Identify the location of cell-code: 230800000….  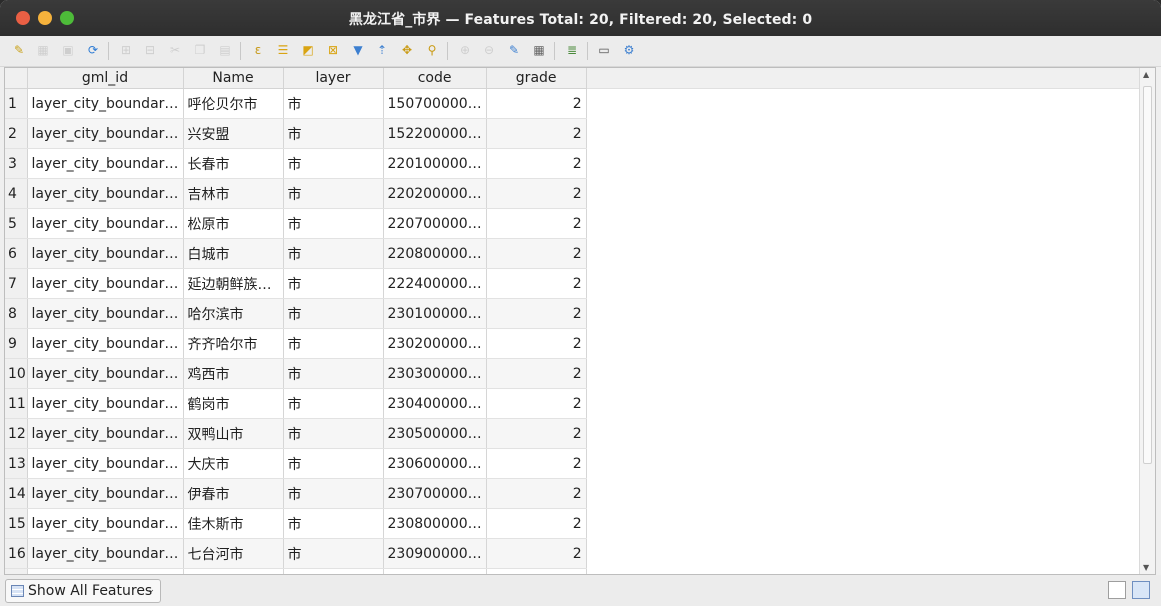
(435, 523).